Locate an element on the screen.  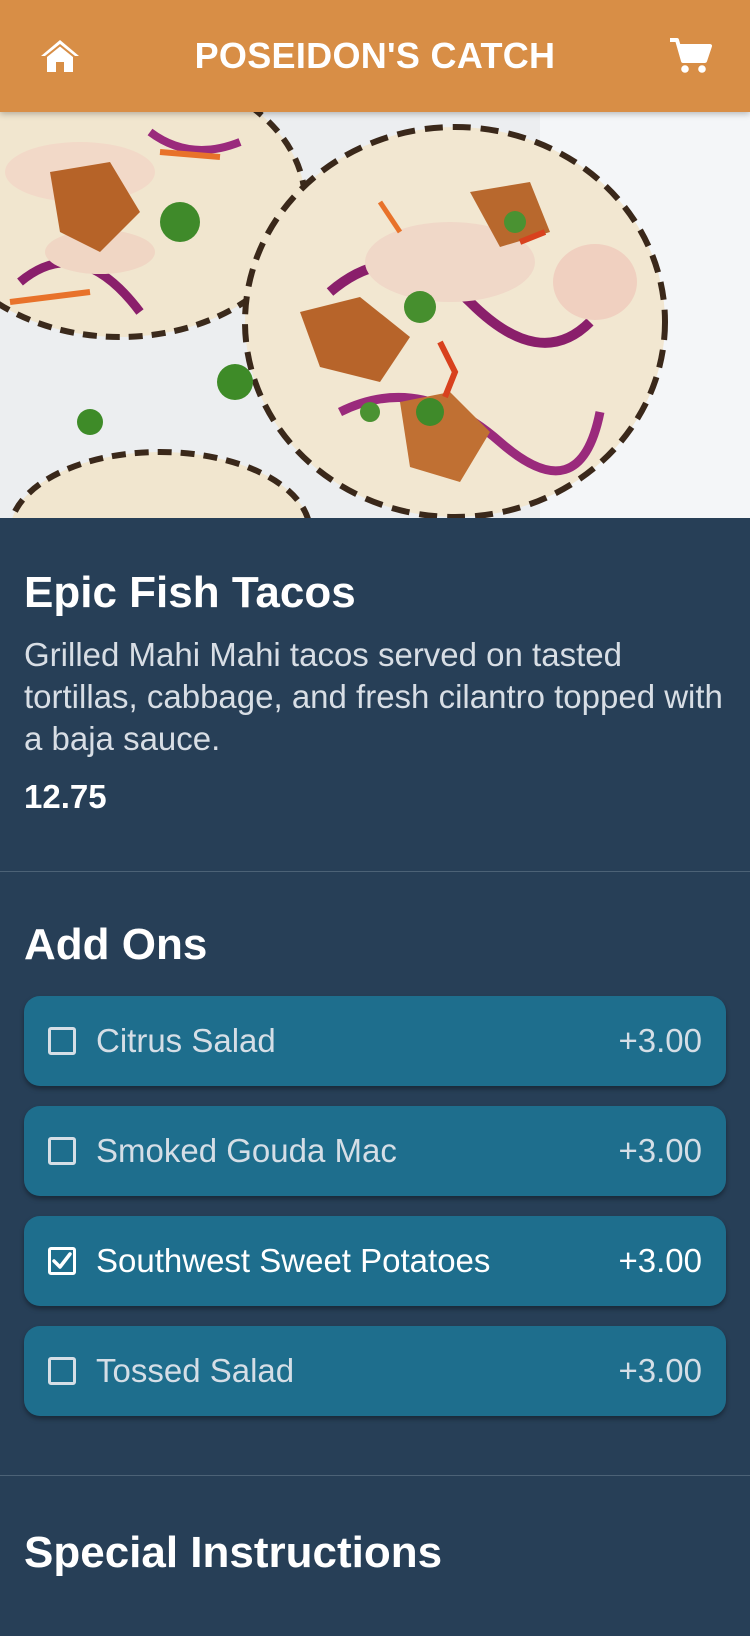
addons-heading: Add Ons is located at coordinates (116, 944).